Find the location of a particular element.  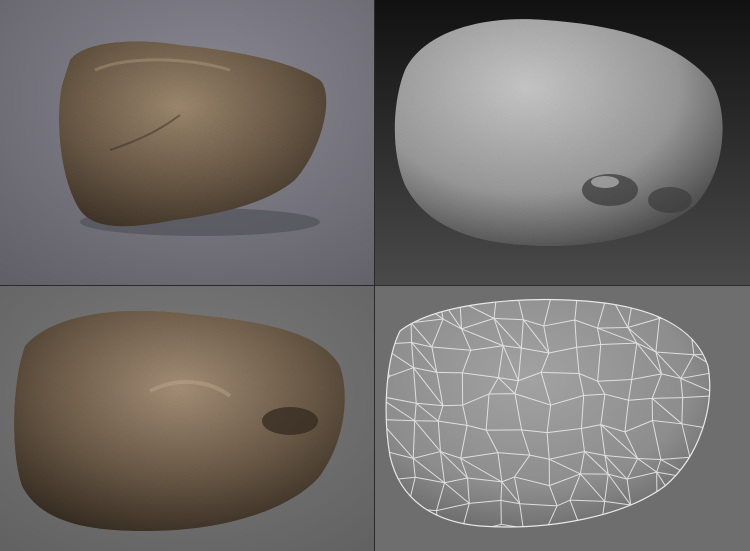

clay-dimple-highlight is located at coordinates (605, 182).